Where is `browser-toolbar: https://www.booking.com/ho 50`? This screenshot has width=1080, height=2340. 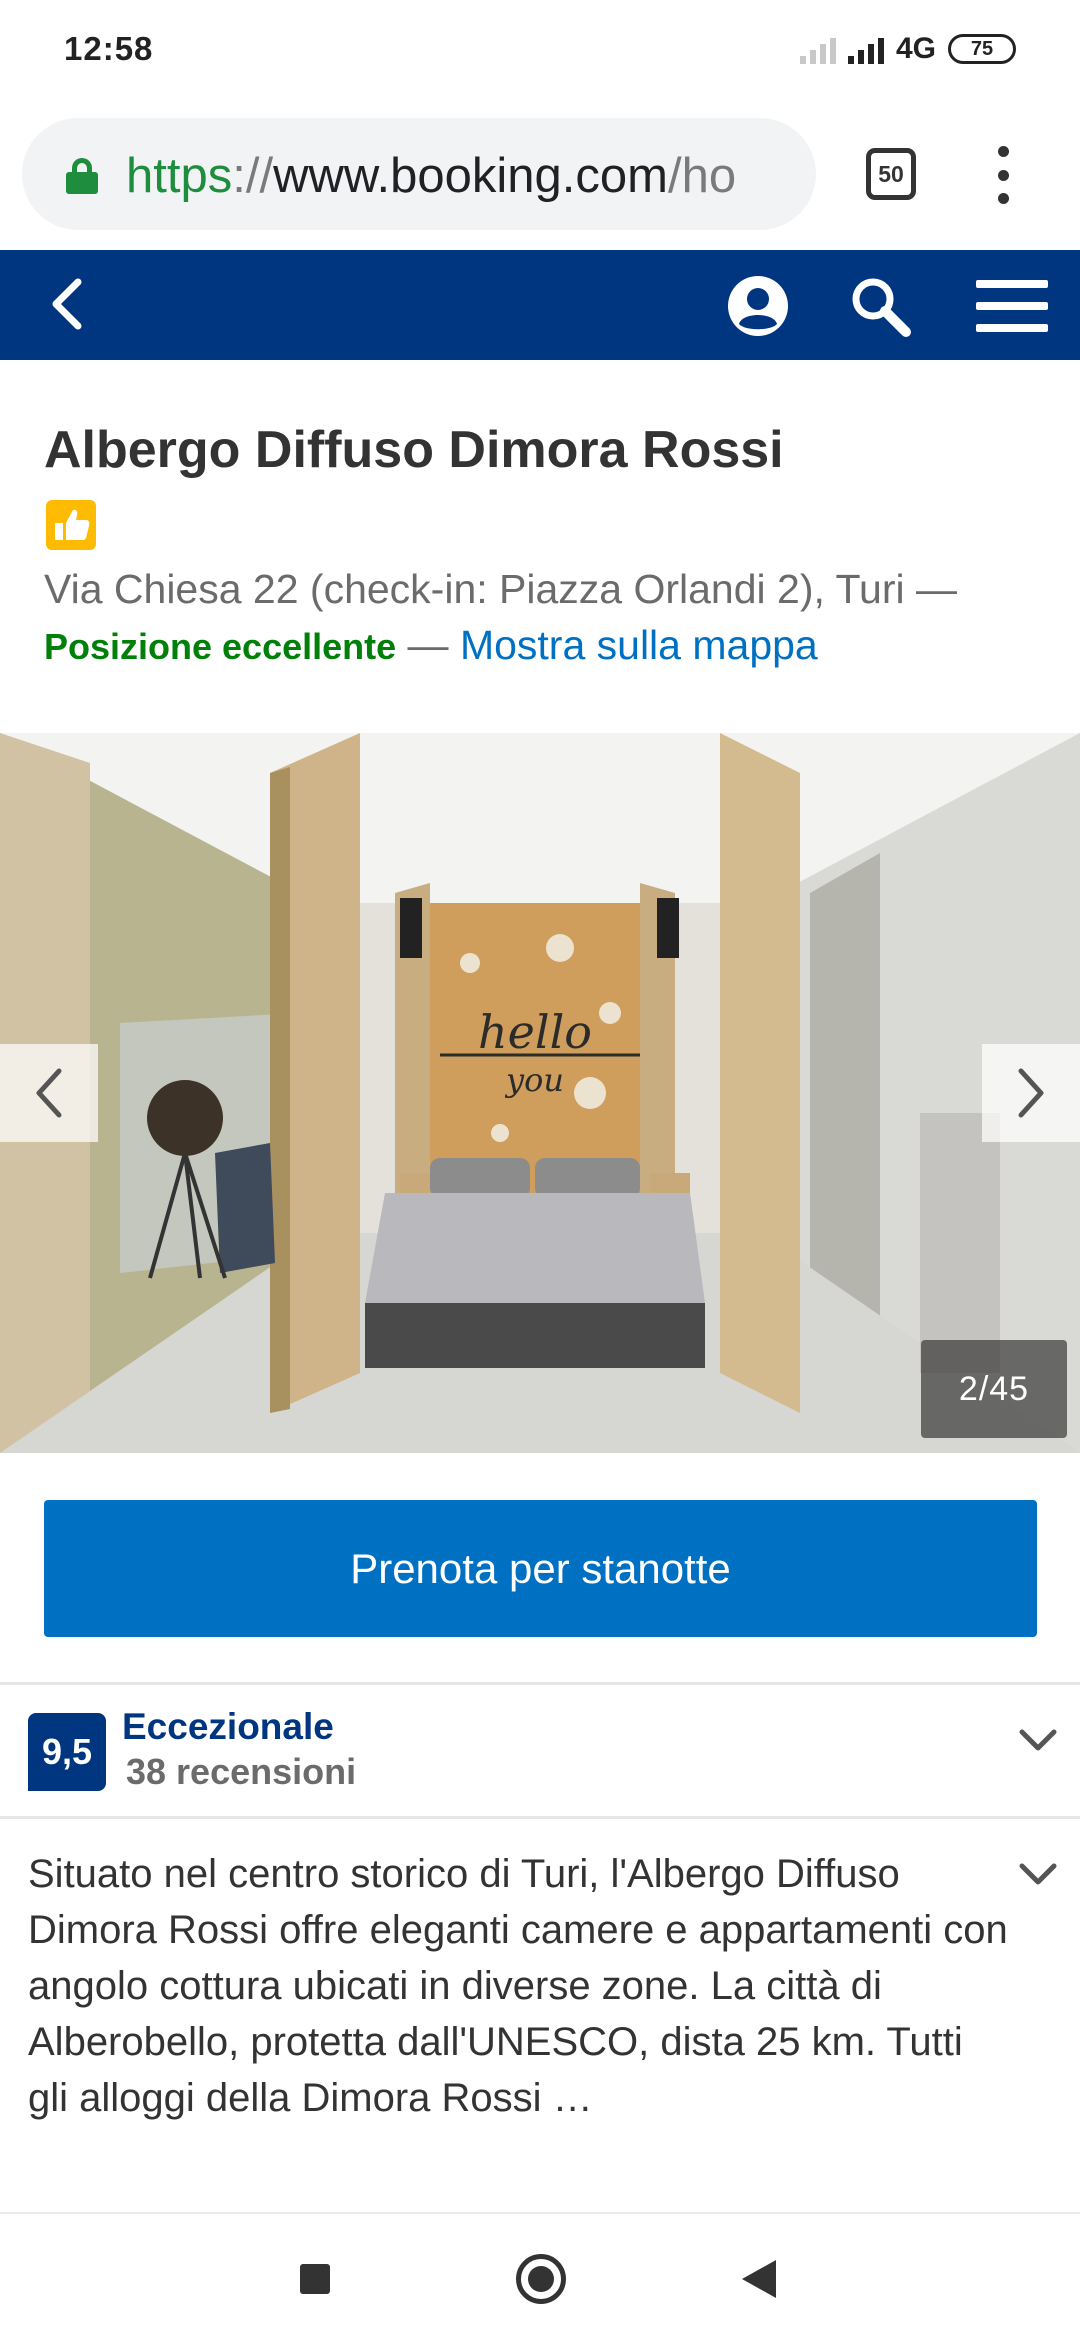 browser-toolbar: https://www.booking.com/ho 50 is located at coordinates (540, 177).